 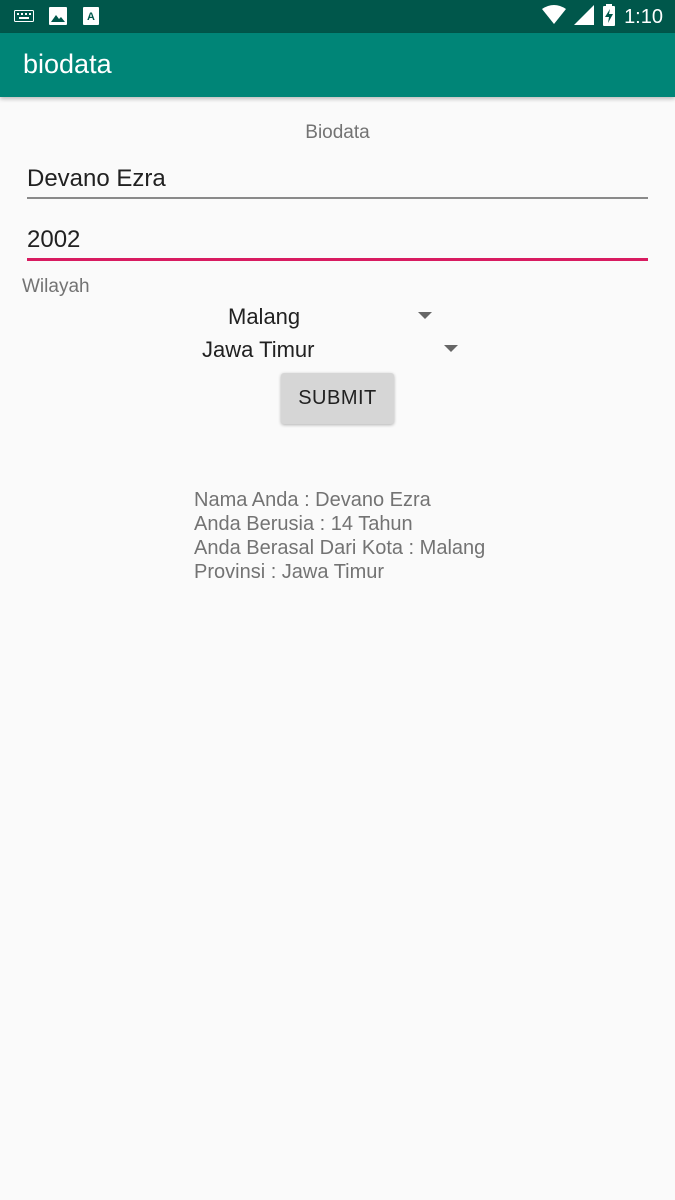 What do you see at coordinates (312, 500) in the screenshot?
I see `result-line-name: Nama Anda : Devano Ezra` at bounding box center [312, 500].